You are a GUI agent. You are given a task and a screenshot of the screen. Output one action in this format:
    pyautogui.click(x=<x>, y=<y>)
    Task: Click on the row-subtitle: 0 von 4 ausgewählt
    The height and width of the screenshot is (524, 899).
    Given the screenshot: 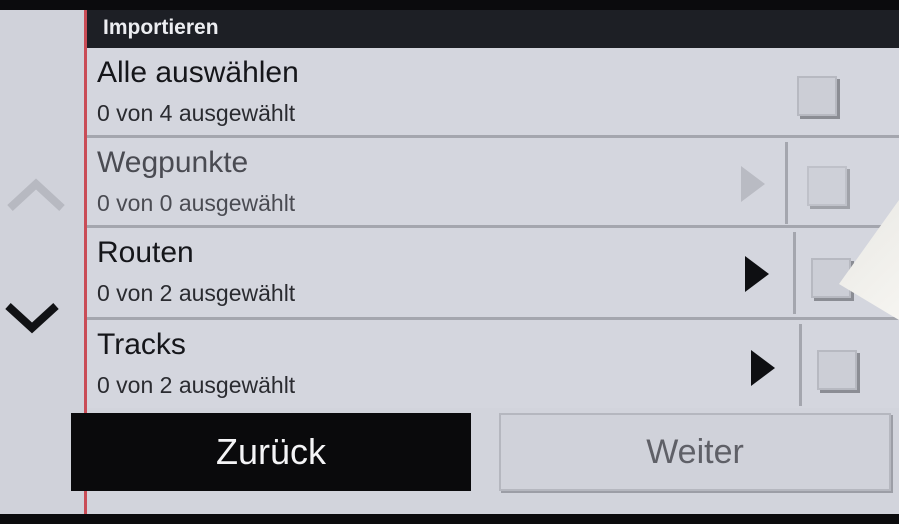 What is the action you would take?
    pyautogui.click(x=196, y=113)
    